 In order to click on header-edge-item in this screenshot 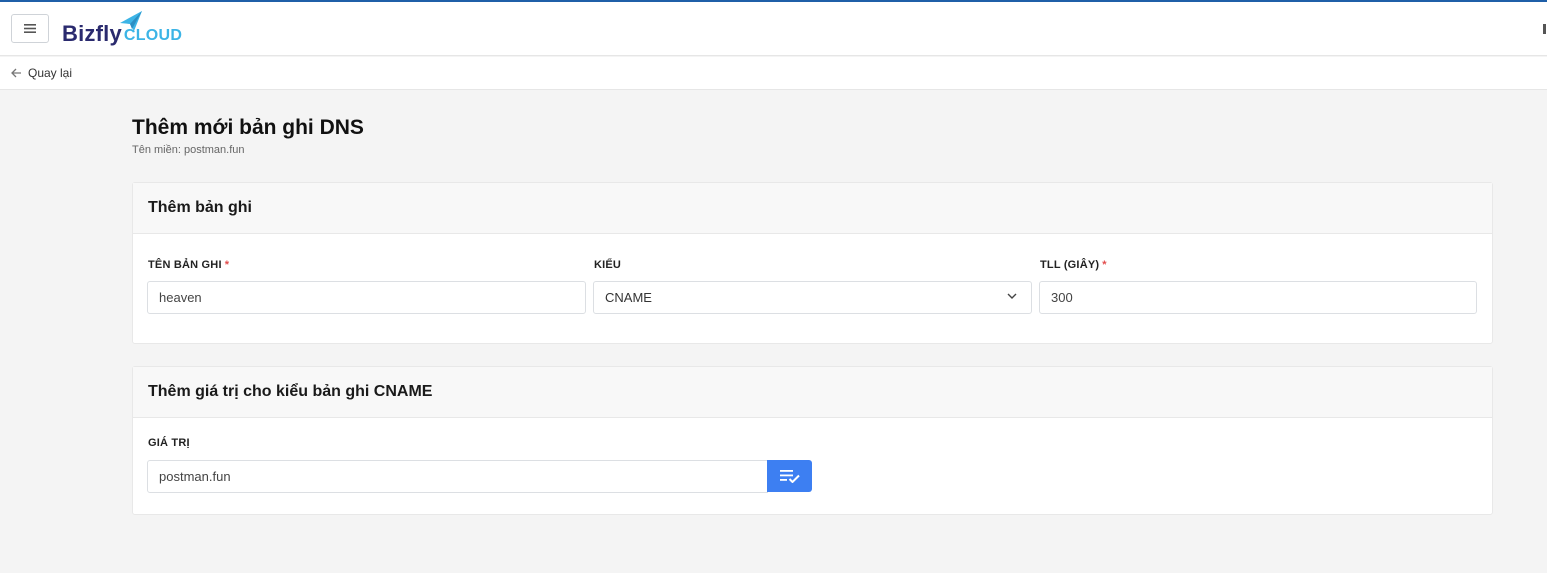, I will do `click(1544, 29)`.